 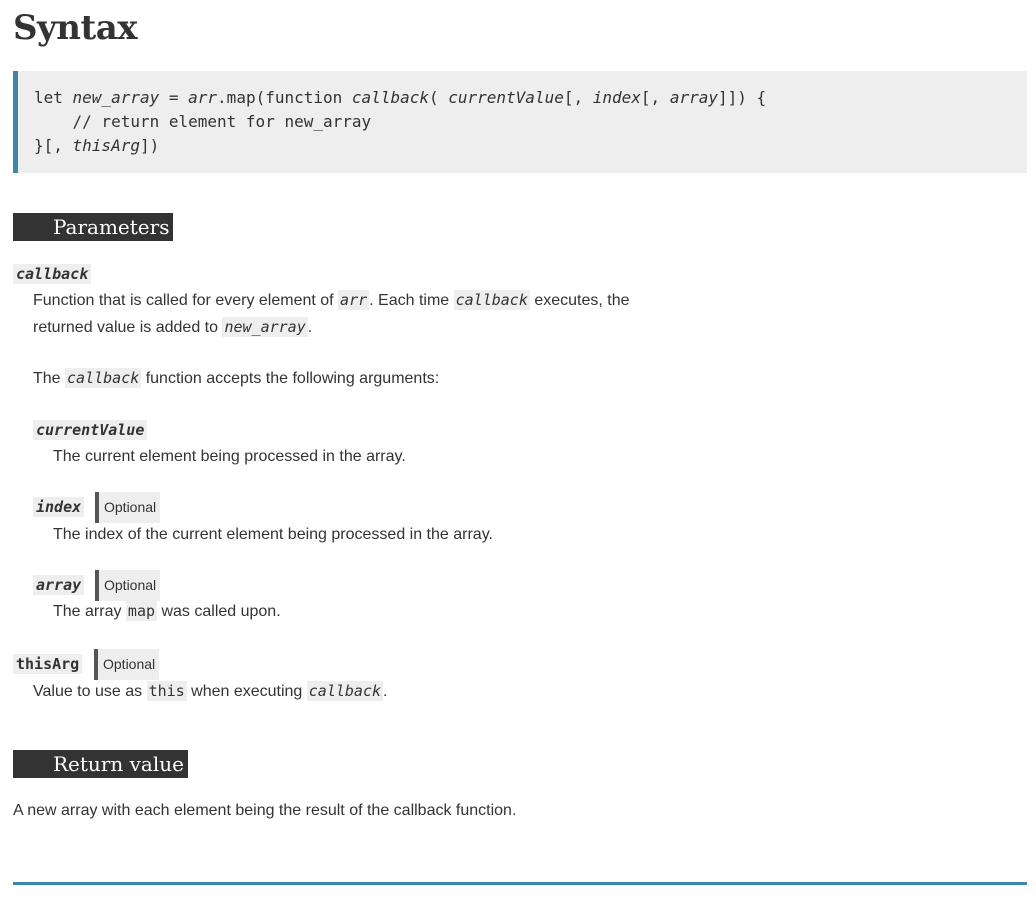 What do you see at coordinates (203, 121) in the screenshot?
I see `code-line-2: // return element for new_array` at bounding box center [203, 121].